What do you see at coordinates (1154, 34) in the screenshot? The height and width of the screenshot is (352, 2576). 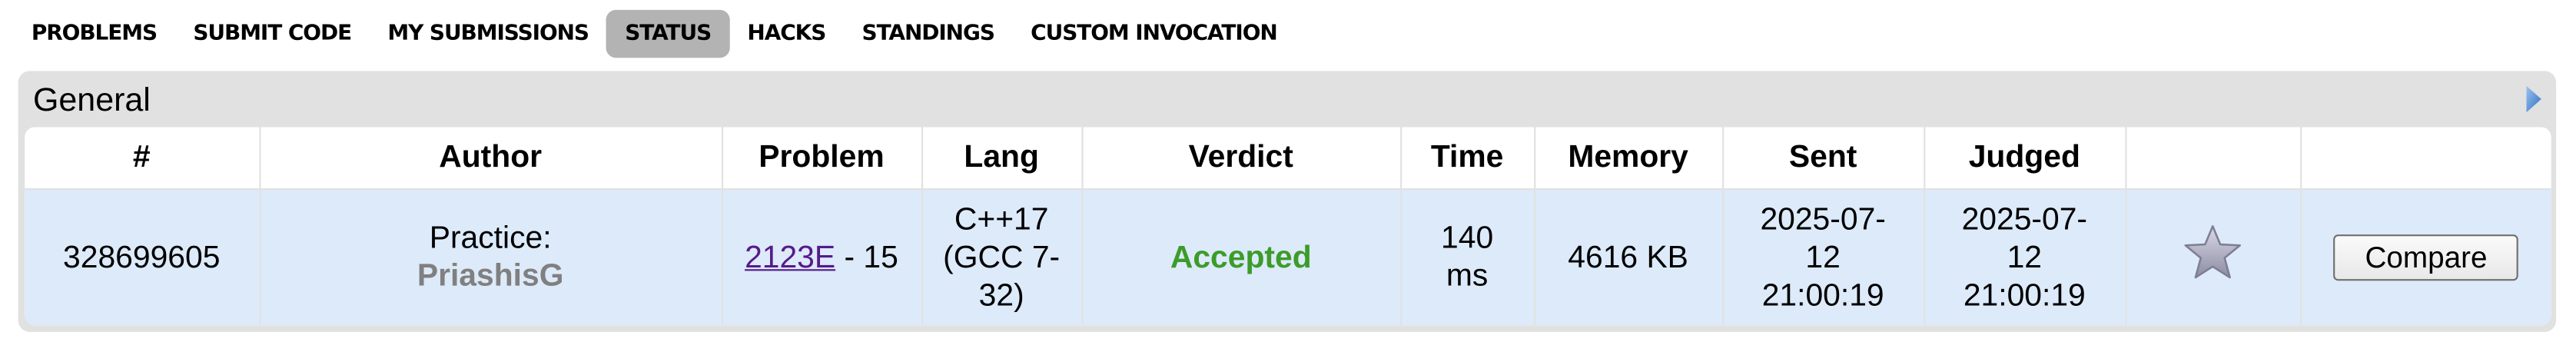 I see `nav-custom-invocation: CUSTOM INVOCATION` at bounding box center [1154, 34].